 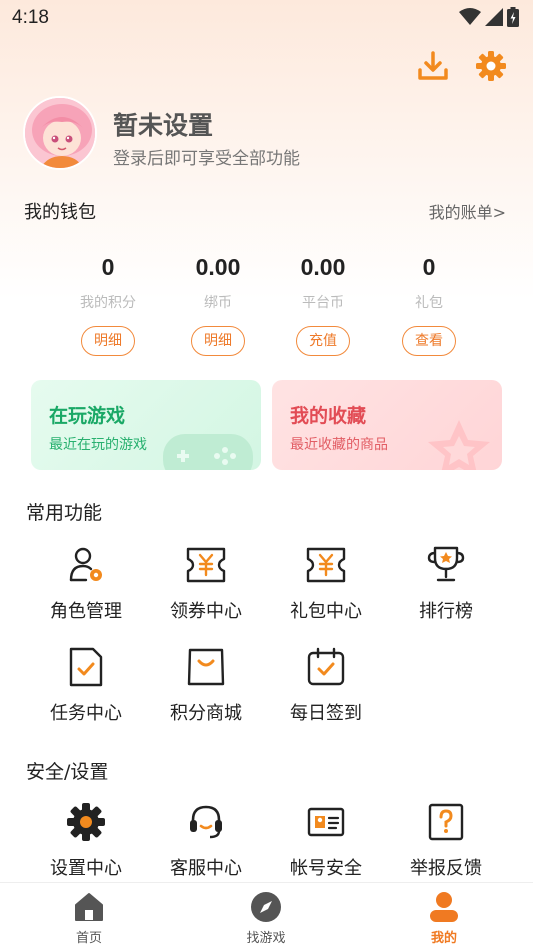 What do you see at coordinates (86, 868) in the screenshot?
I see `item-label: 设置中心` at bounding box center [86, 868].